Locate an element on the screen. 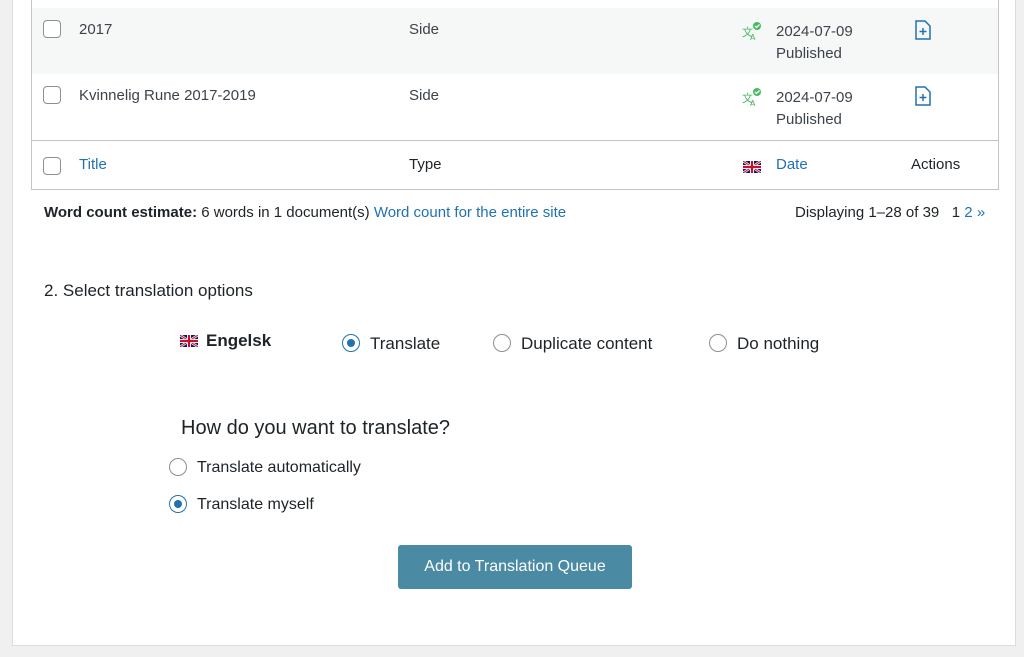 The image size is (1024, 657). pagination: Displaying 1–28 of 39 1 2 » is located at coordinates (890, 212).